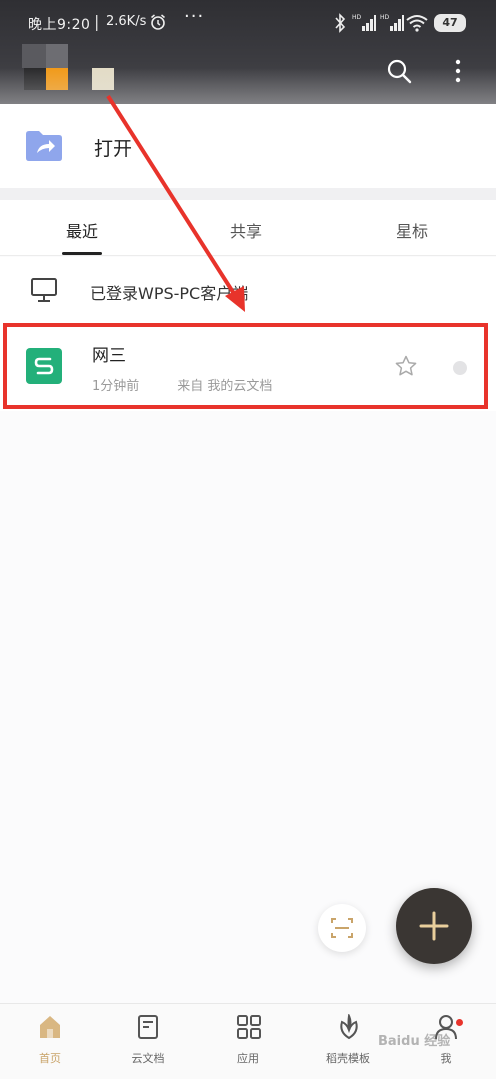 This screenshot has height=1079, width=496. Describe the element at coordinates (348, 1058) in the screenshot. I see `nav-templates-label: 稻壳模板` at that location.